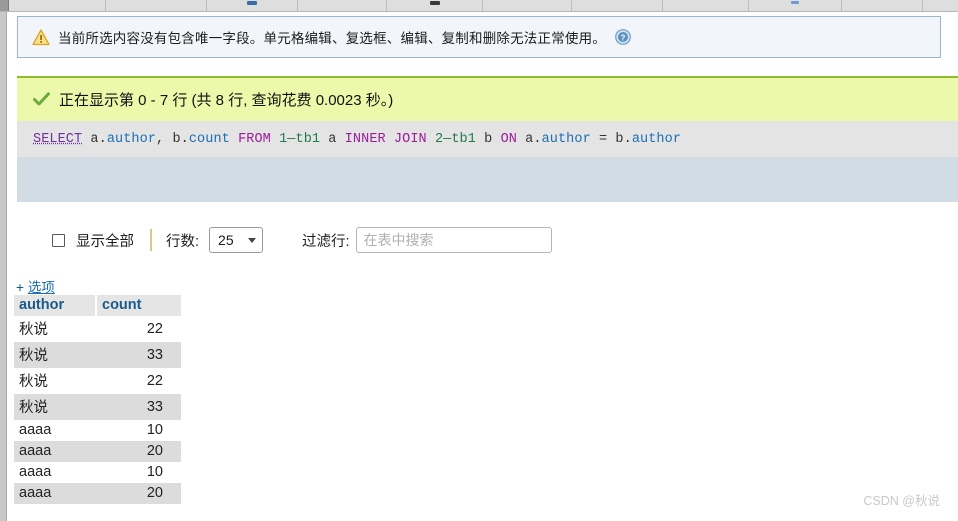  Describe the element at coordinates (226, 100) in the screenshot. I see `query-status-text: 正在显示第 0 - 7 行 (共 8 行, 查询花费 0.0023 秒。)` at that location.